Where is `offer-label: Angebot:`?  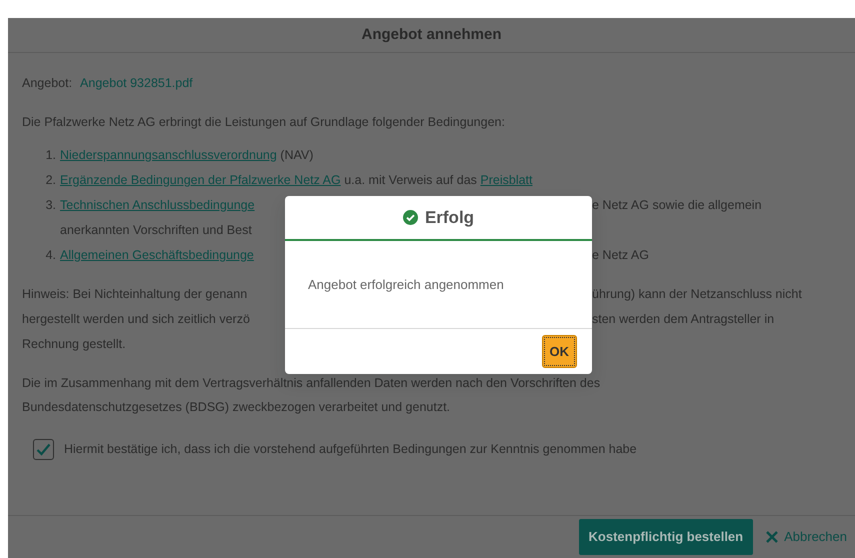 offer-label: Angebot: is located at coordinates (47, 83).